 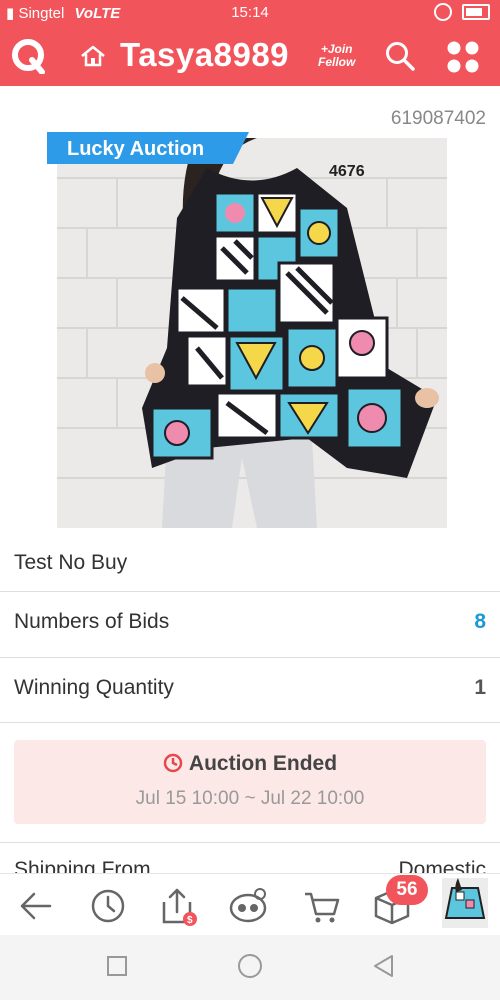 What do you see at coordinates (94, 687) in the screenshot?
I see `winning-quantity-label: Winning Quantity` at bounding box center [94, 687].